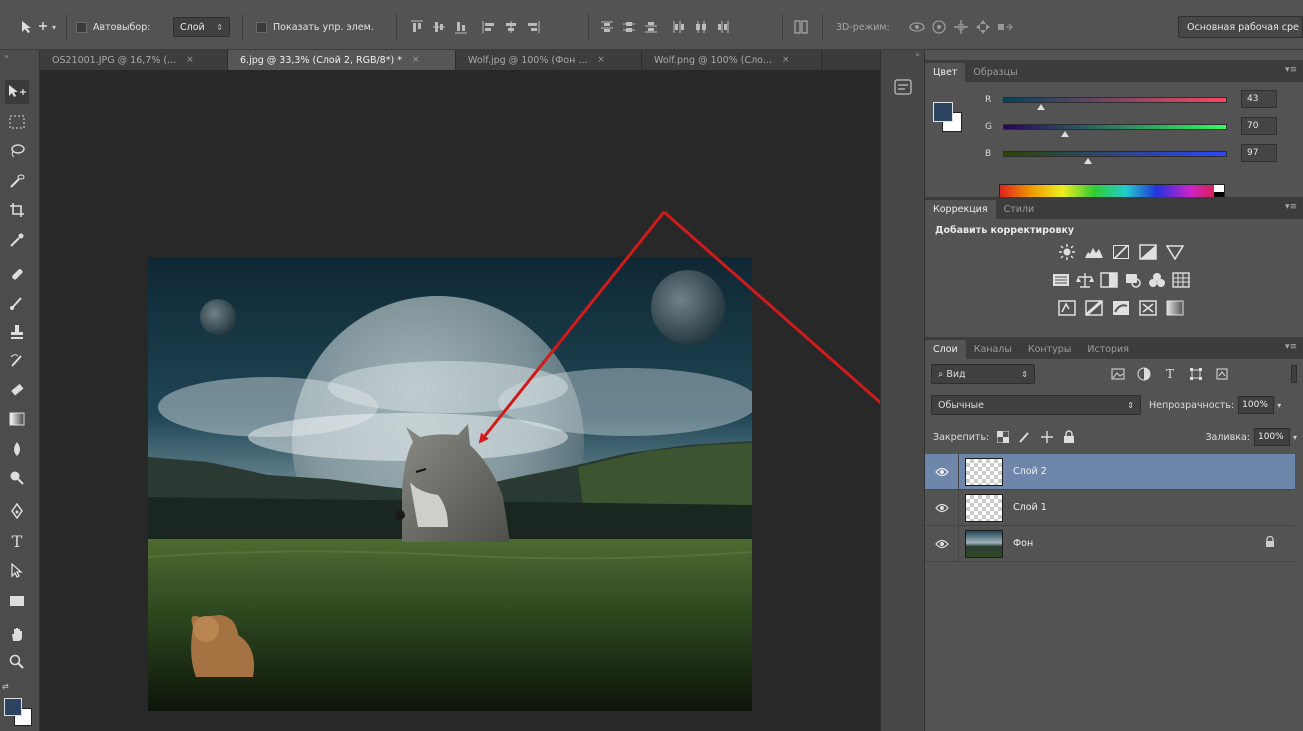 Image resolution: width=1303 pixels, height=731 pixels. What do you see at coordinates (701, 27) in the screenshot?
I see `distribute-hcenter-icon` at bounding box center [701, 27].